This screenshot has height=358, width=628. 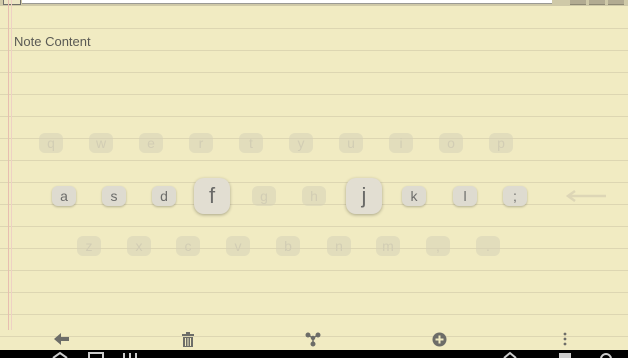 What do you see at coordinates (488, 246) in the screenshot?
I see `key-period: .` at bounding box center [488, 246].